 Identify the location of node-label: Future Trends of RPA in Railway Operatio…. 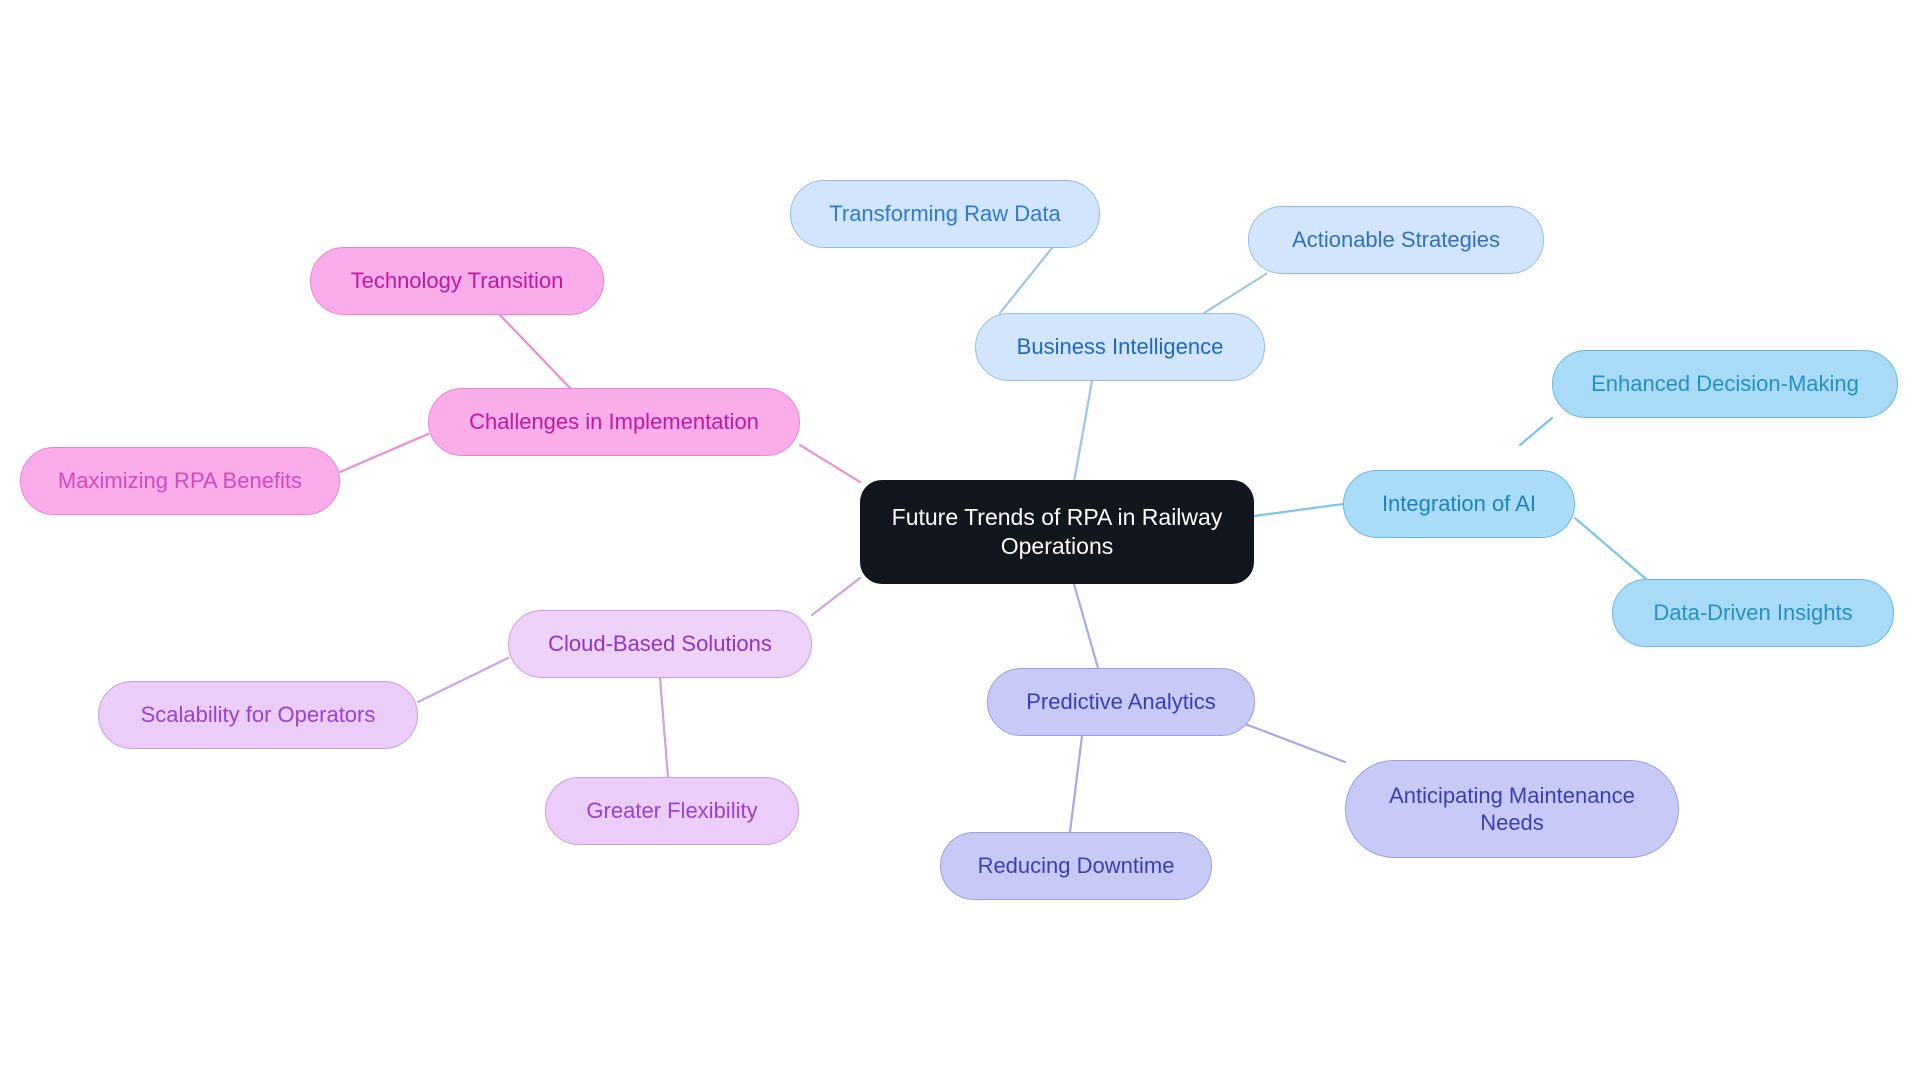
(1057, 531).